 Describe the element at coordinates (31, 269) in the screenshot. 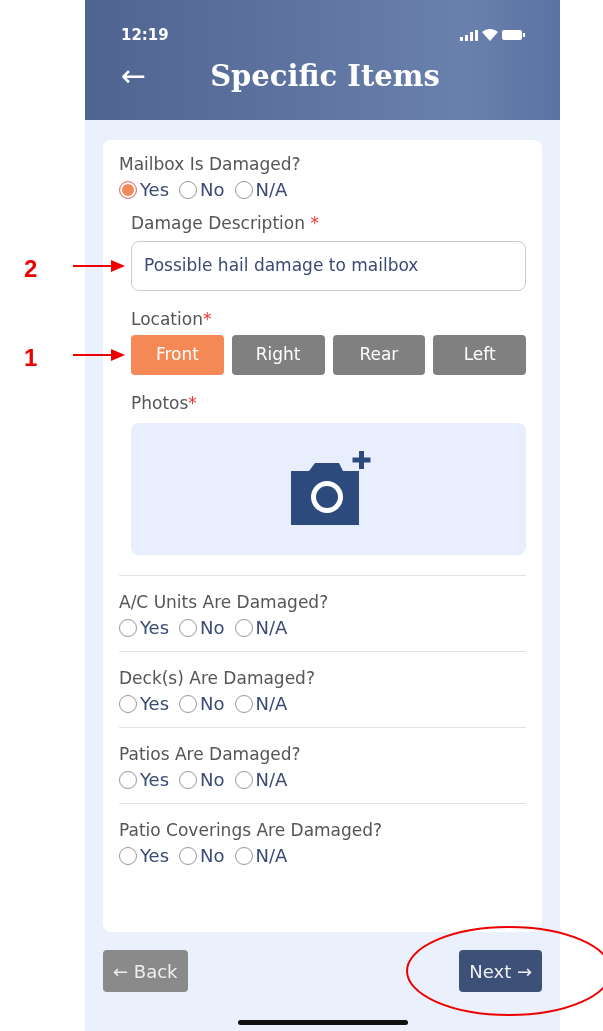

I see `annotation-number: 2` at that location.